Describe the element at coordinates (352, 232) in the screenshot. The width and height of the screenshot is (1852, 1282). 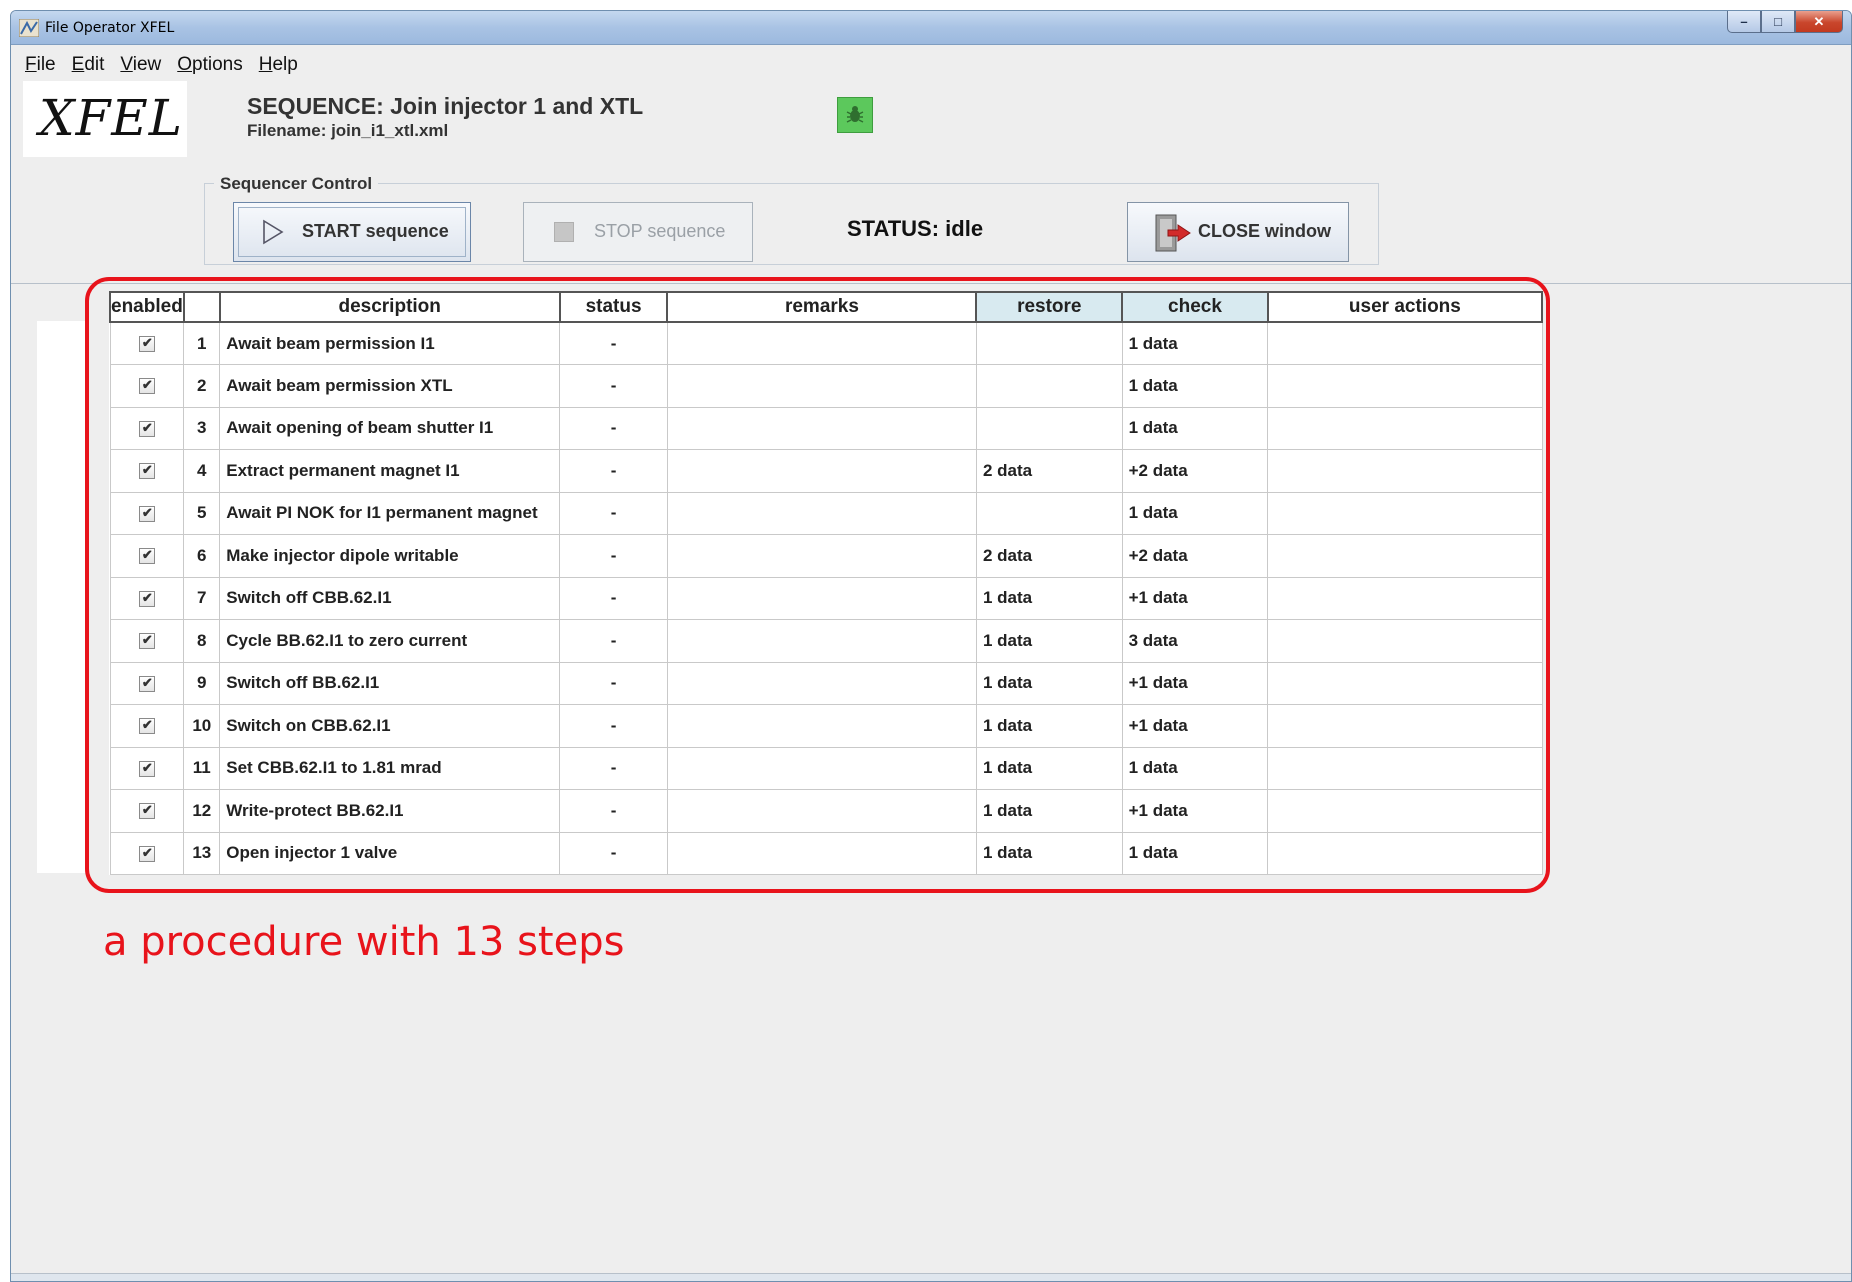
I see `start-sequence-button: START sequence` at that location.